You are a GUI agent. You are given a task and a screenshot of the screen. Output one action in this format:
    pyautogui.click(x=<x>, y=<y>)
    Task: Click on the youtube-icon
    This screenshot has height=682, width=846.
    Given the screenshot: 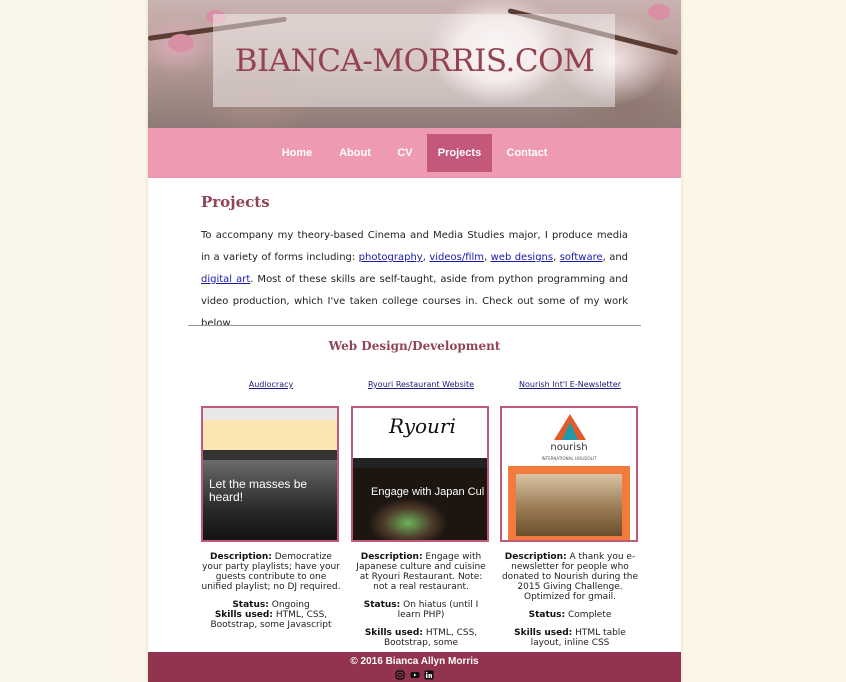 What is the action you would take?
    pyautogui.click(x=415, y=675)
    